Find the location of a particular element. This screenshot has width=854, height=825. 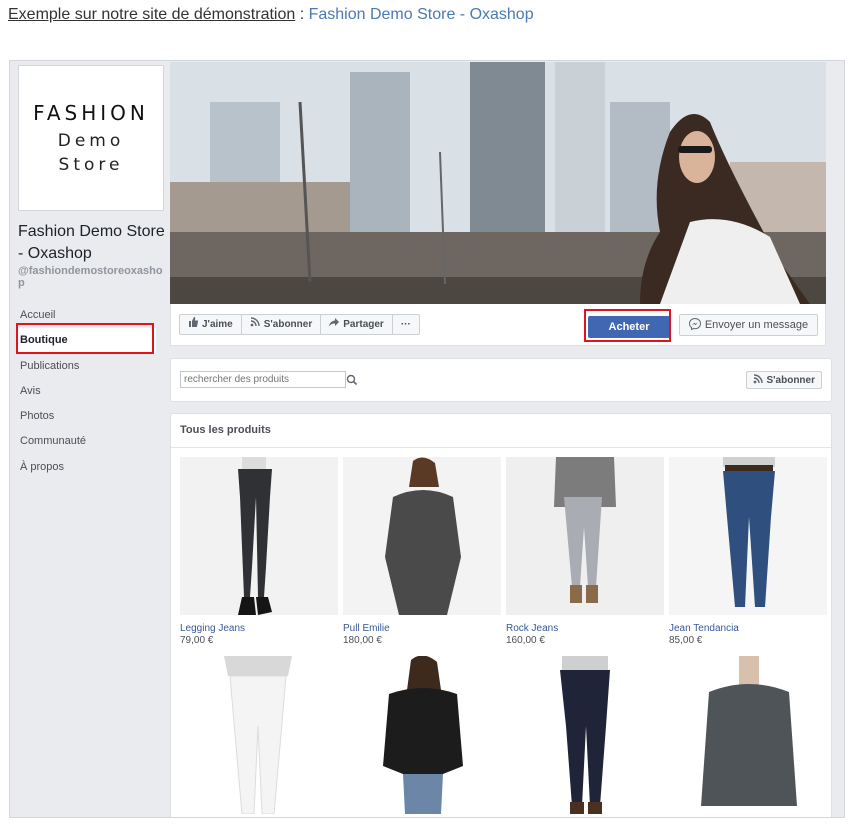

logo-line-2: Demo is located at coordinates (91, 141).